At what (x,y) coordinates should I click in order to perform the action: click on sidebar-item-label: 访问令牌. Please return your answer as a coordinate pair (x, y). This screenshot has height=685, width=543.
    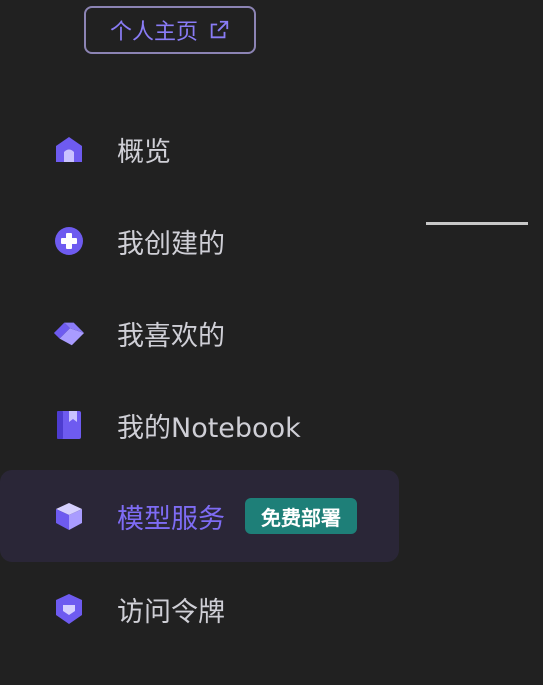
    Looking at the image, I should click on (171, 612).